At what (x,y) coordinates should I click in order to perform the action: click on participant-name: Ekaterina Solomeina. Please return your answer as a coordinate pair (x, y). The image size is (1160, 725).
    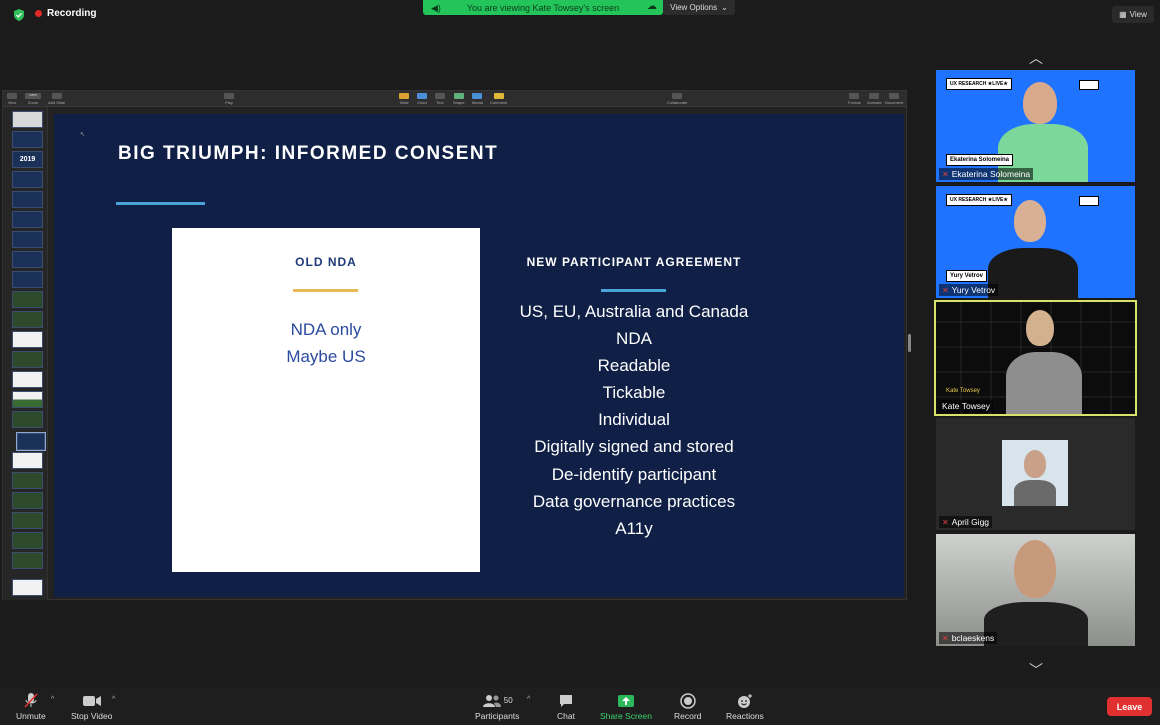
    Looking at the image, I should click on (991, 174).